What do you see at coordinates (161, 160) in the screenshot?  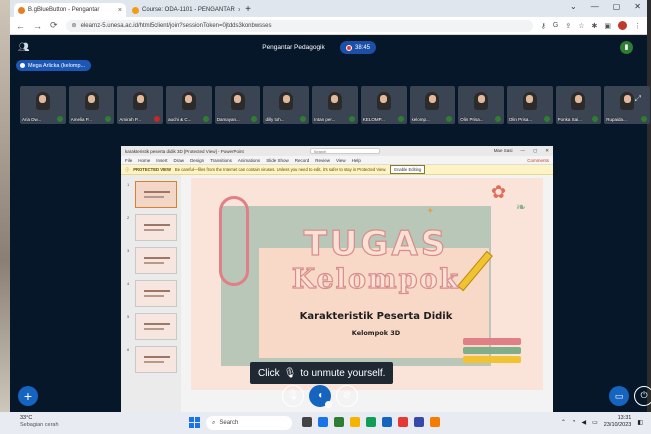 I see `menu-insert: Insert` at bounding box center [161, 160].